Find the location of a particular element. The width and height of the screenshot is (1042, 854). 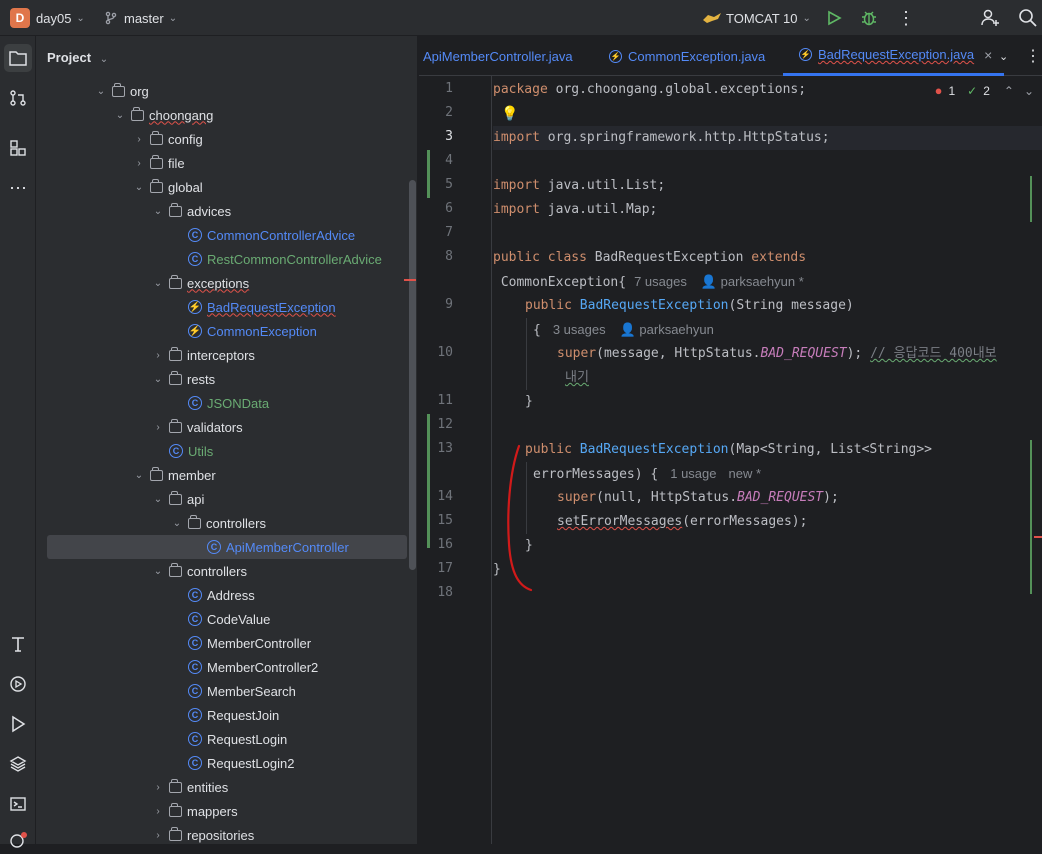

code-line-6: import java.util.Map; is located at coordinates (575, 209).